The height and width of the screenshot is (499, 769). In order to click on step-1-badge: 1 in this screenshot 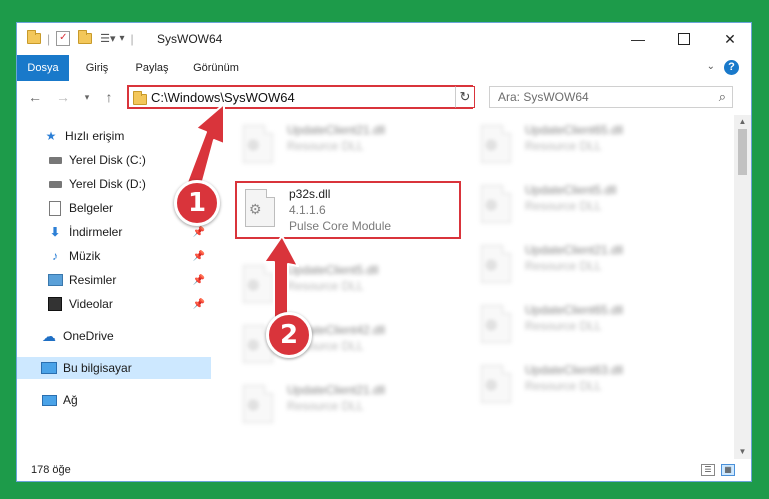, I will do `click(197, 203)`.